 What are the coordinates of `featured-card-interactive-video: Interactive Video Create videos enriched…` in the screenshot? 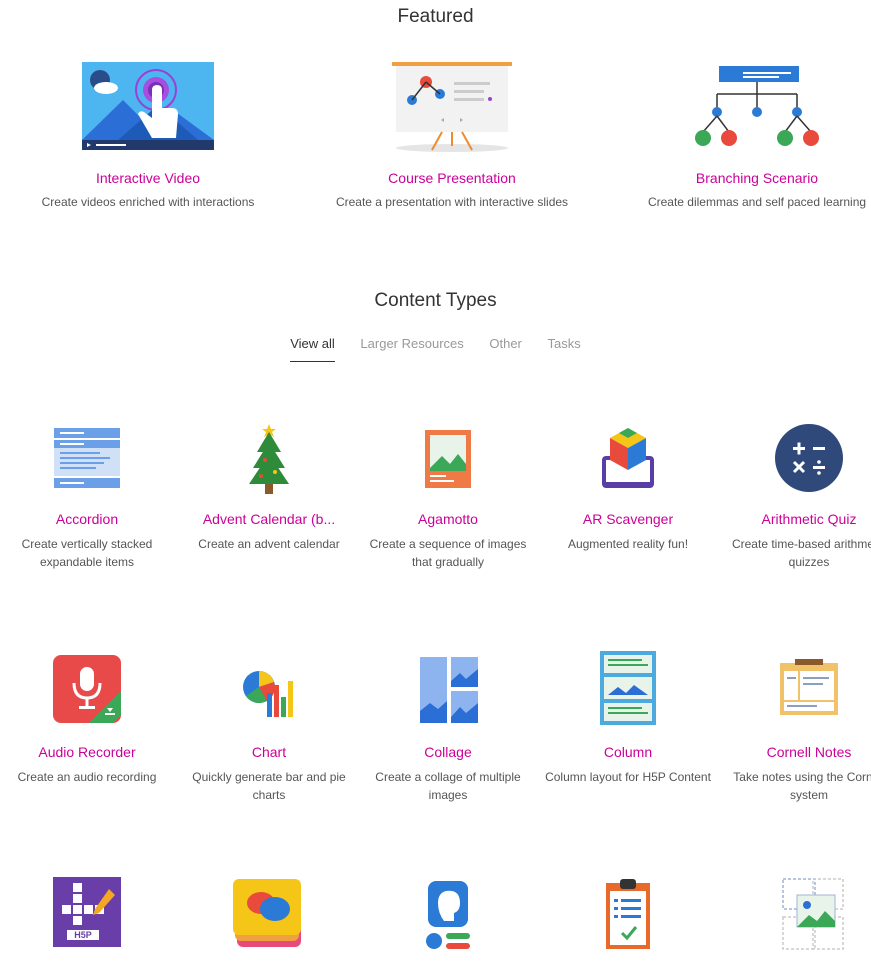 It's located at (148, 135).